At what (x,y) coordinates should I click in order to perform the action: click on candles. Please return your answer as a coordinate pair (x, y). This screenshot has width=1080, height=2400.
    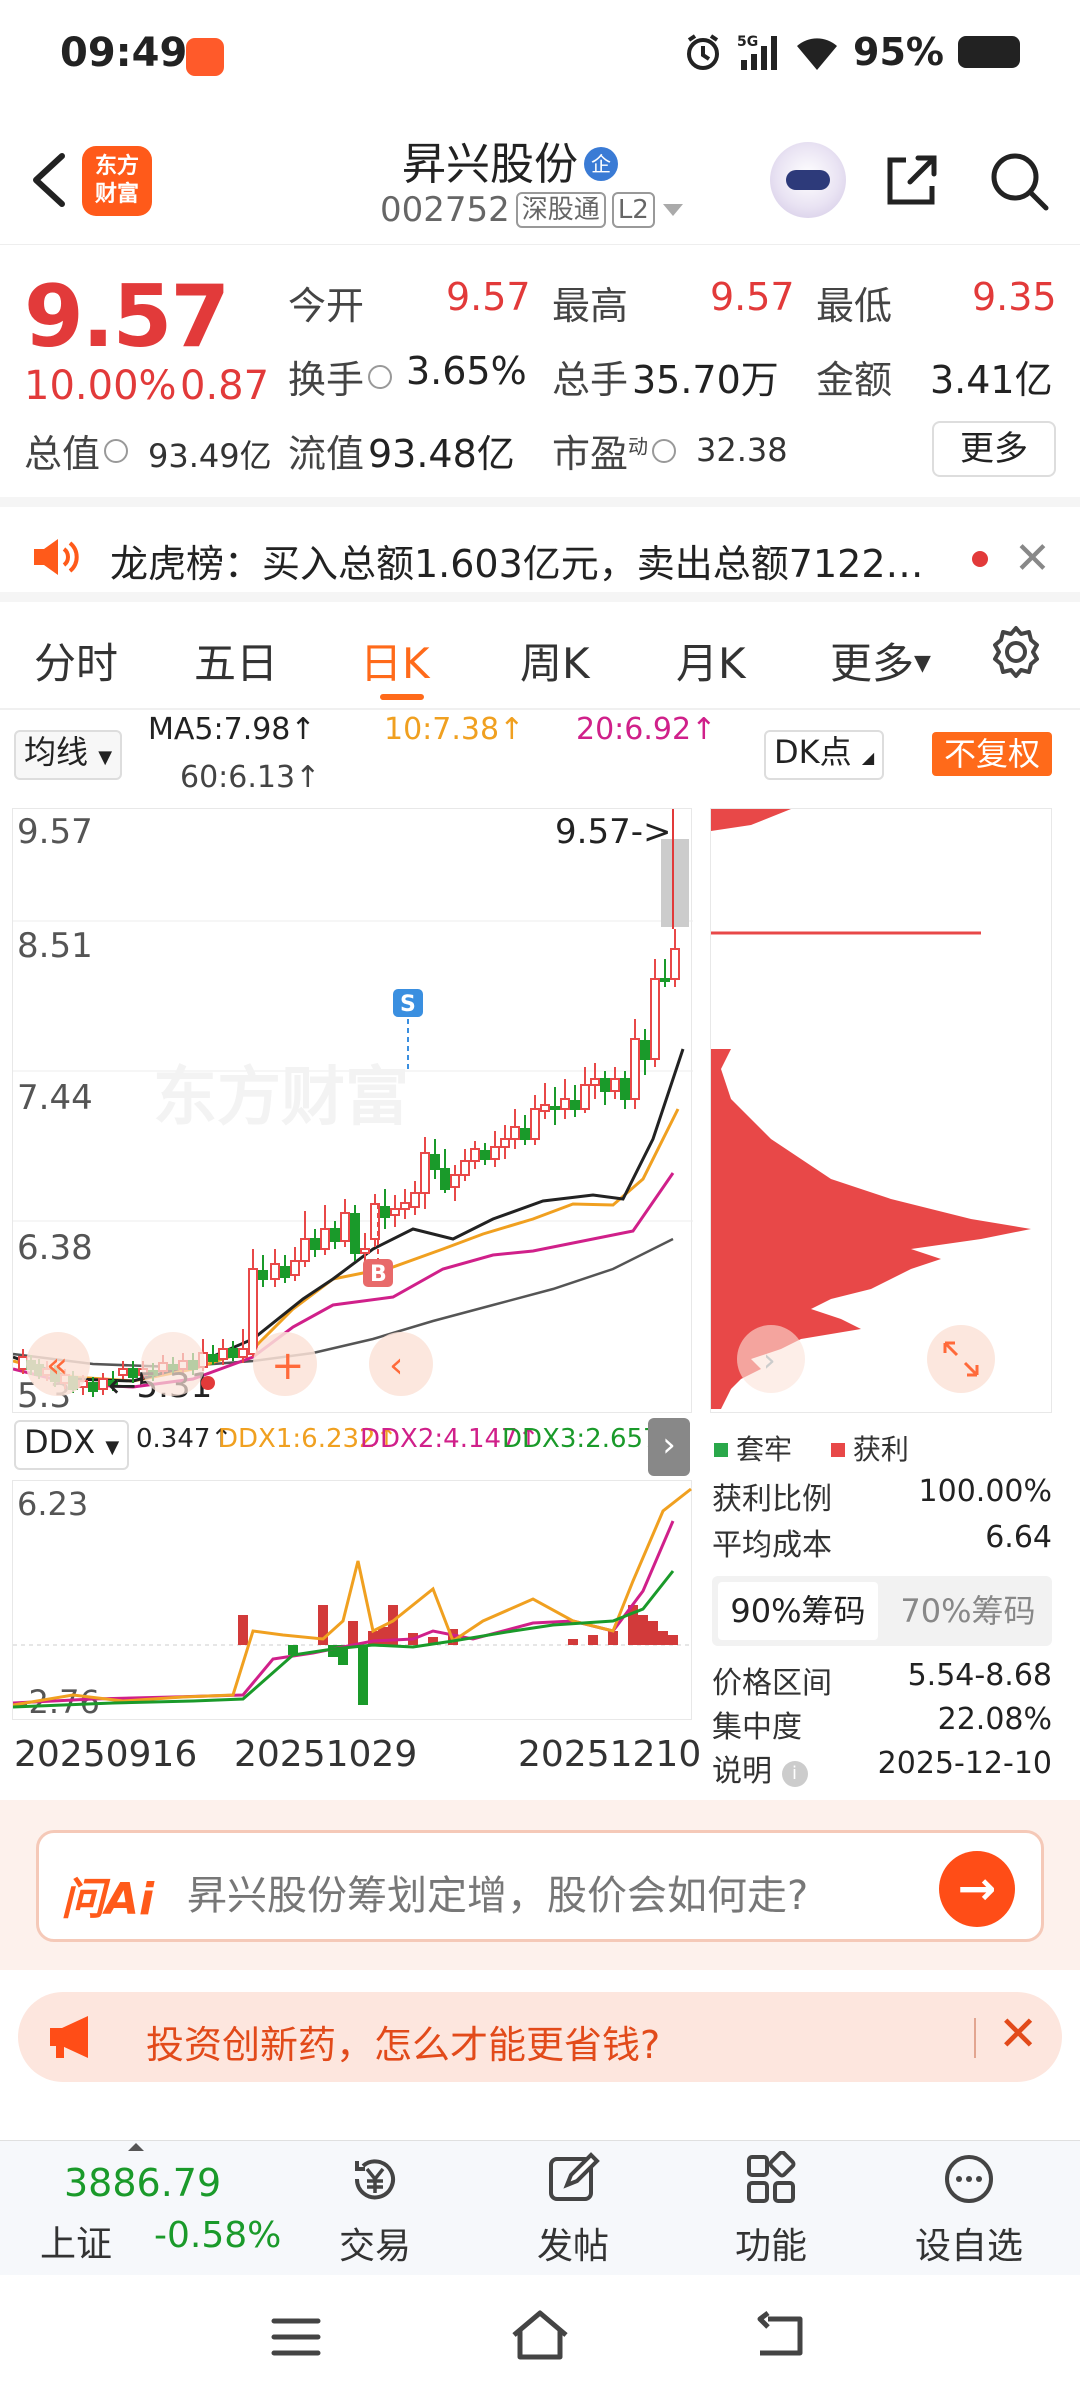
    Looking at the image, I should click on (349, 1163).